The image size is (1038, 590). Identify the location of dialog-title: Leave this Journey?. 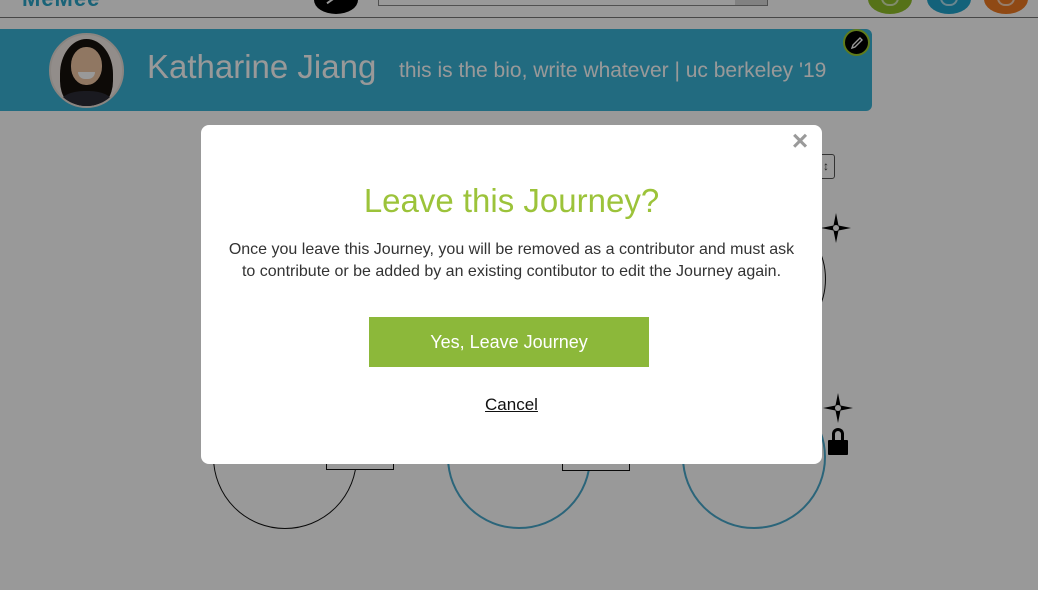
(511, 200).